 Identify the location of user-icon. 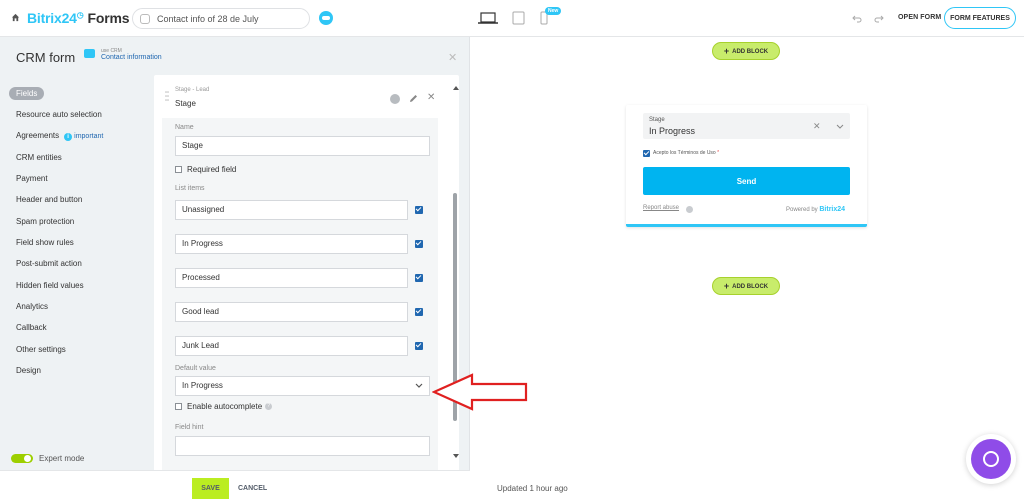
(395, 99).